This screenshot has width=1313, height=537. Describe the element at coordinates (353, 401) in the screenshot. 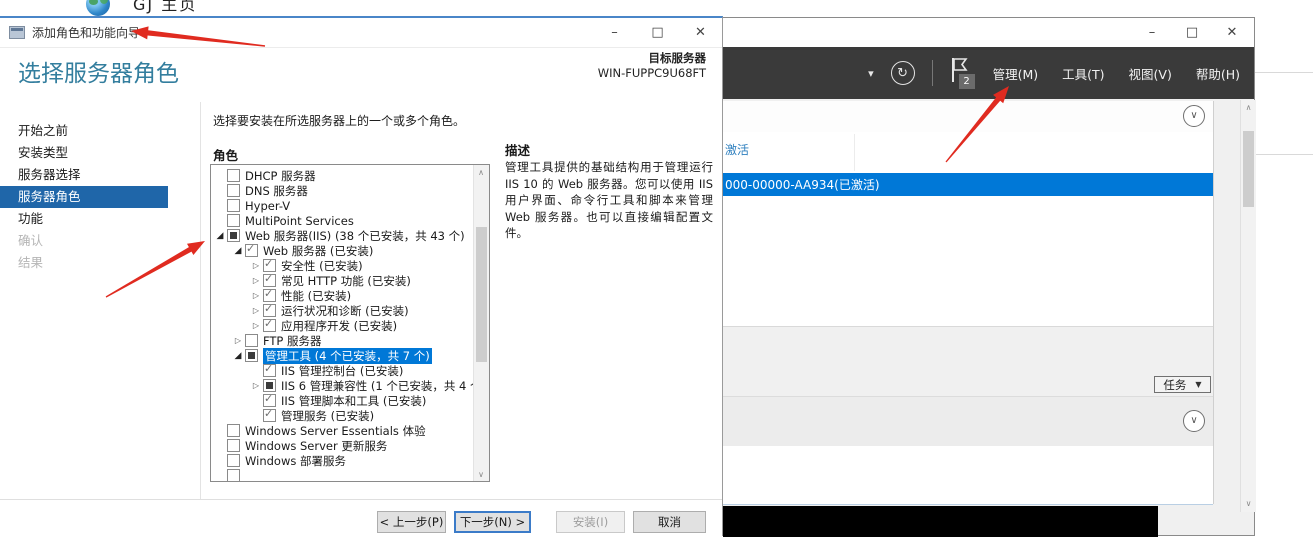

I see `role-label: IIS 管理脚本和工具 (已安装)` at that location.